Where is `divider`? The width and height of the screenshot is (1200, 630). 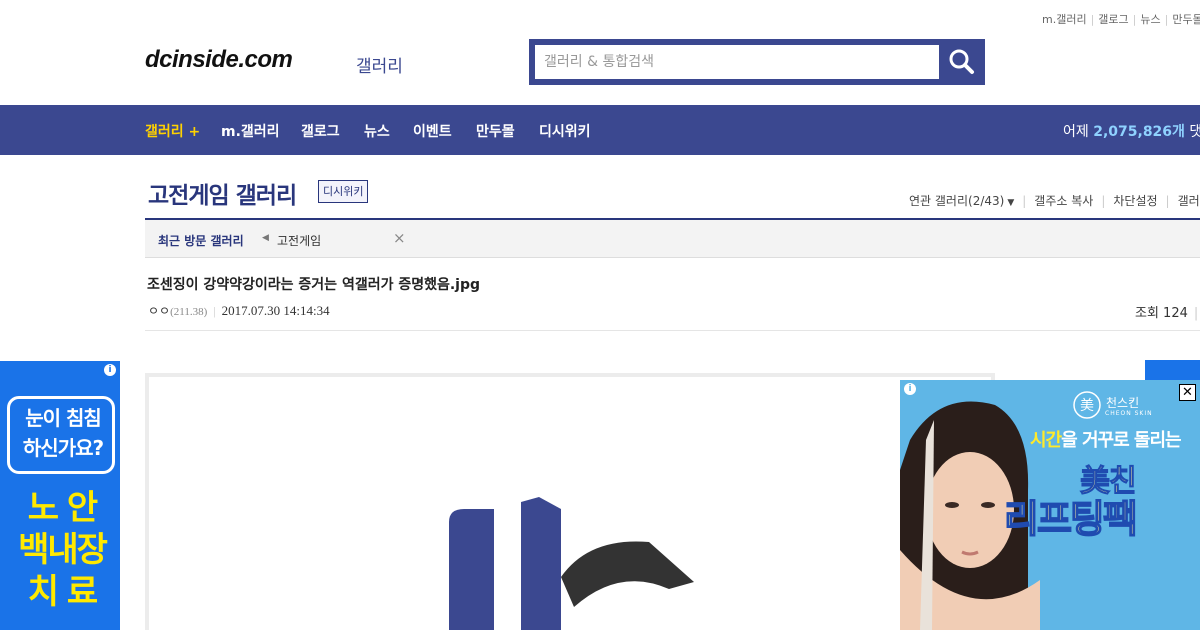
divider is located at coordinates (672, 330).